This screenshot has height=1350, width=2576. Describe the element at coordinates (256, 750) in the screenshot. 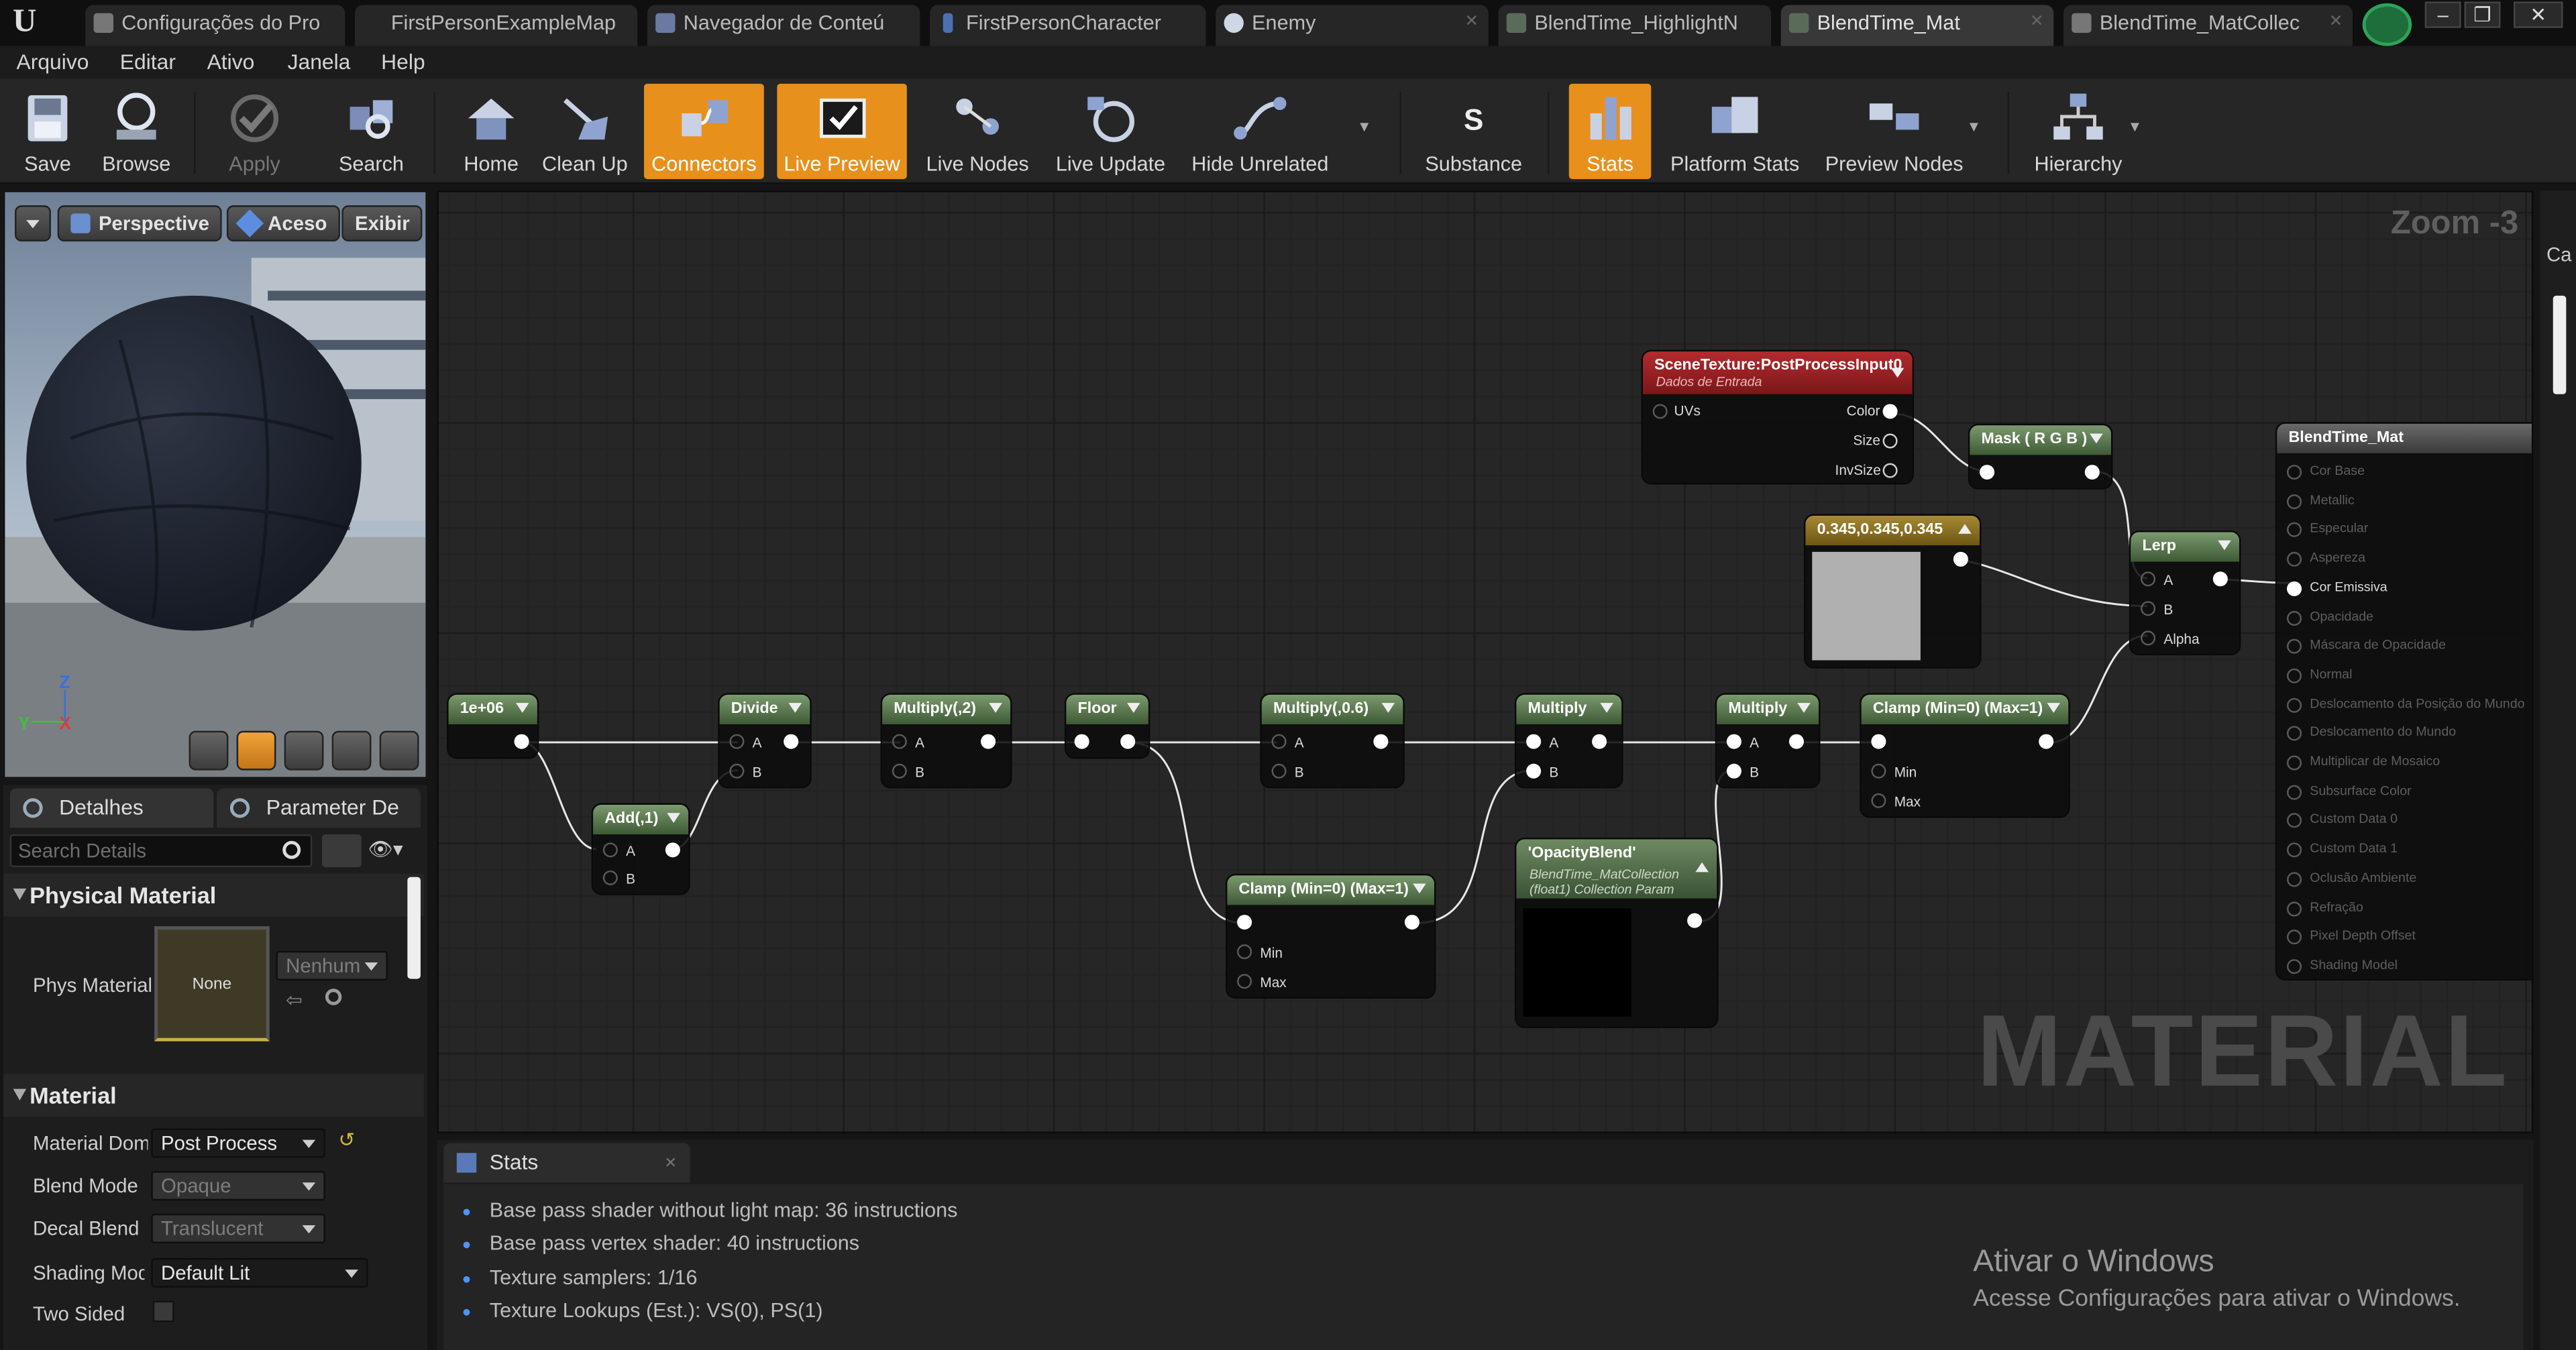

I see `sphere-preview-icon` at that location.